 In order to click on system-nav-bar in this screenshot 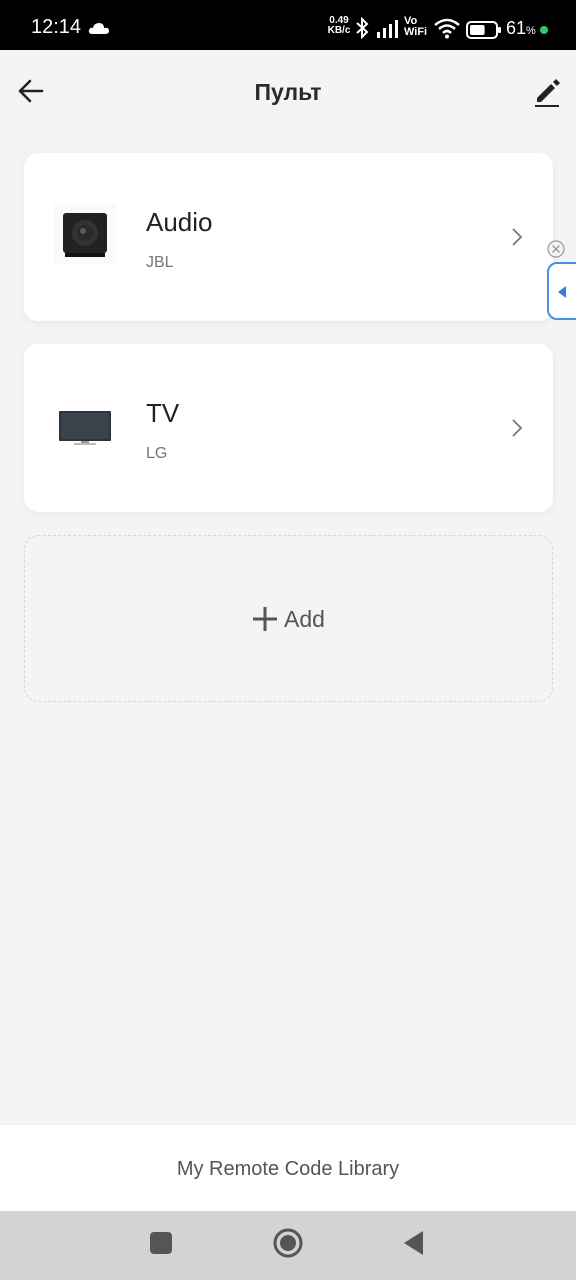, I will do `click(288, 1245)`.